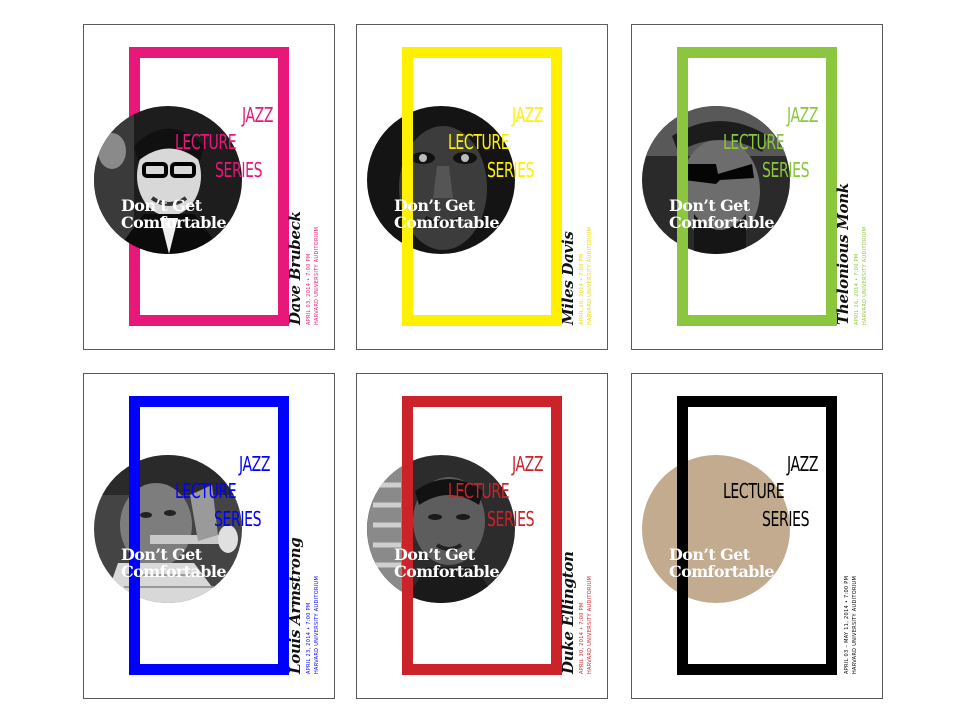  I want to click on event-date: APRIL 30, 2014 • 7:00 PM, so click(582, 638).